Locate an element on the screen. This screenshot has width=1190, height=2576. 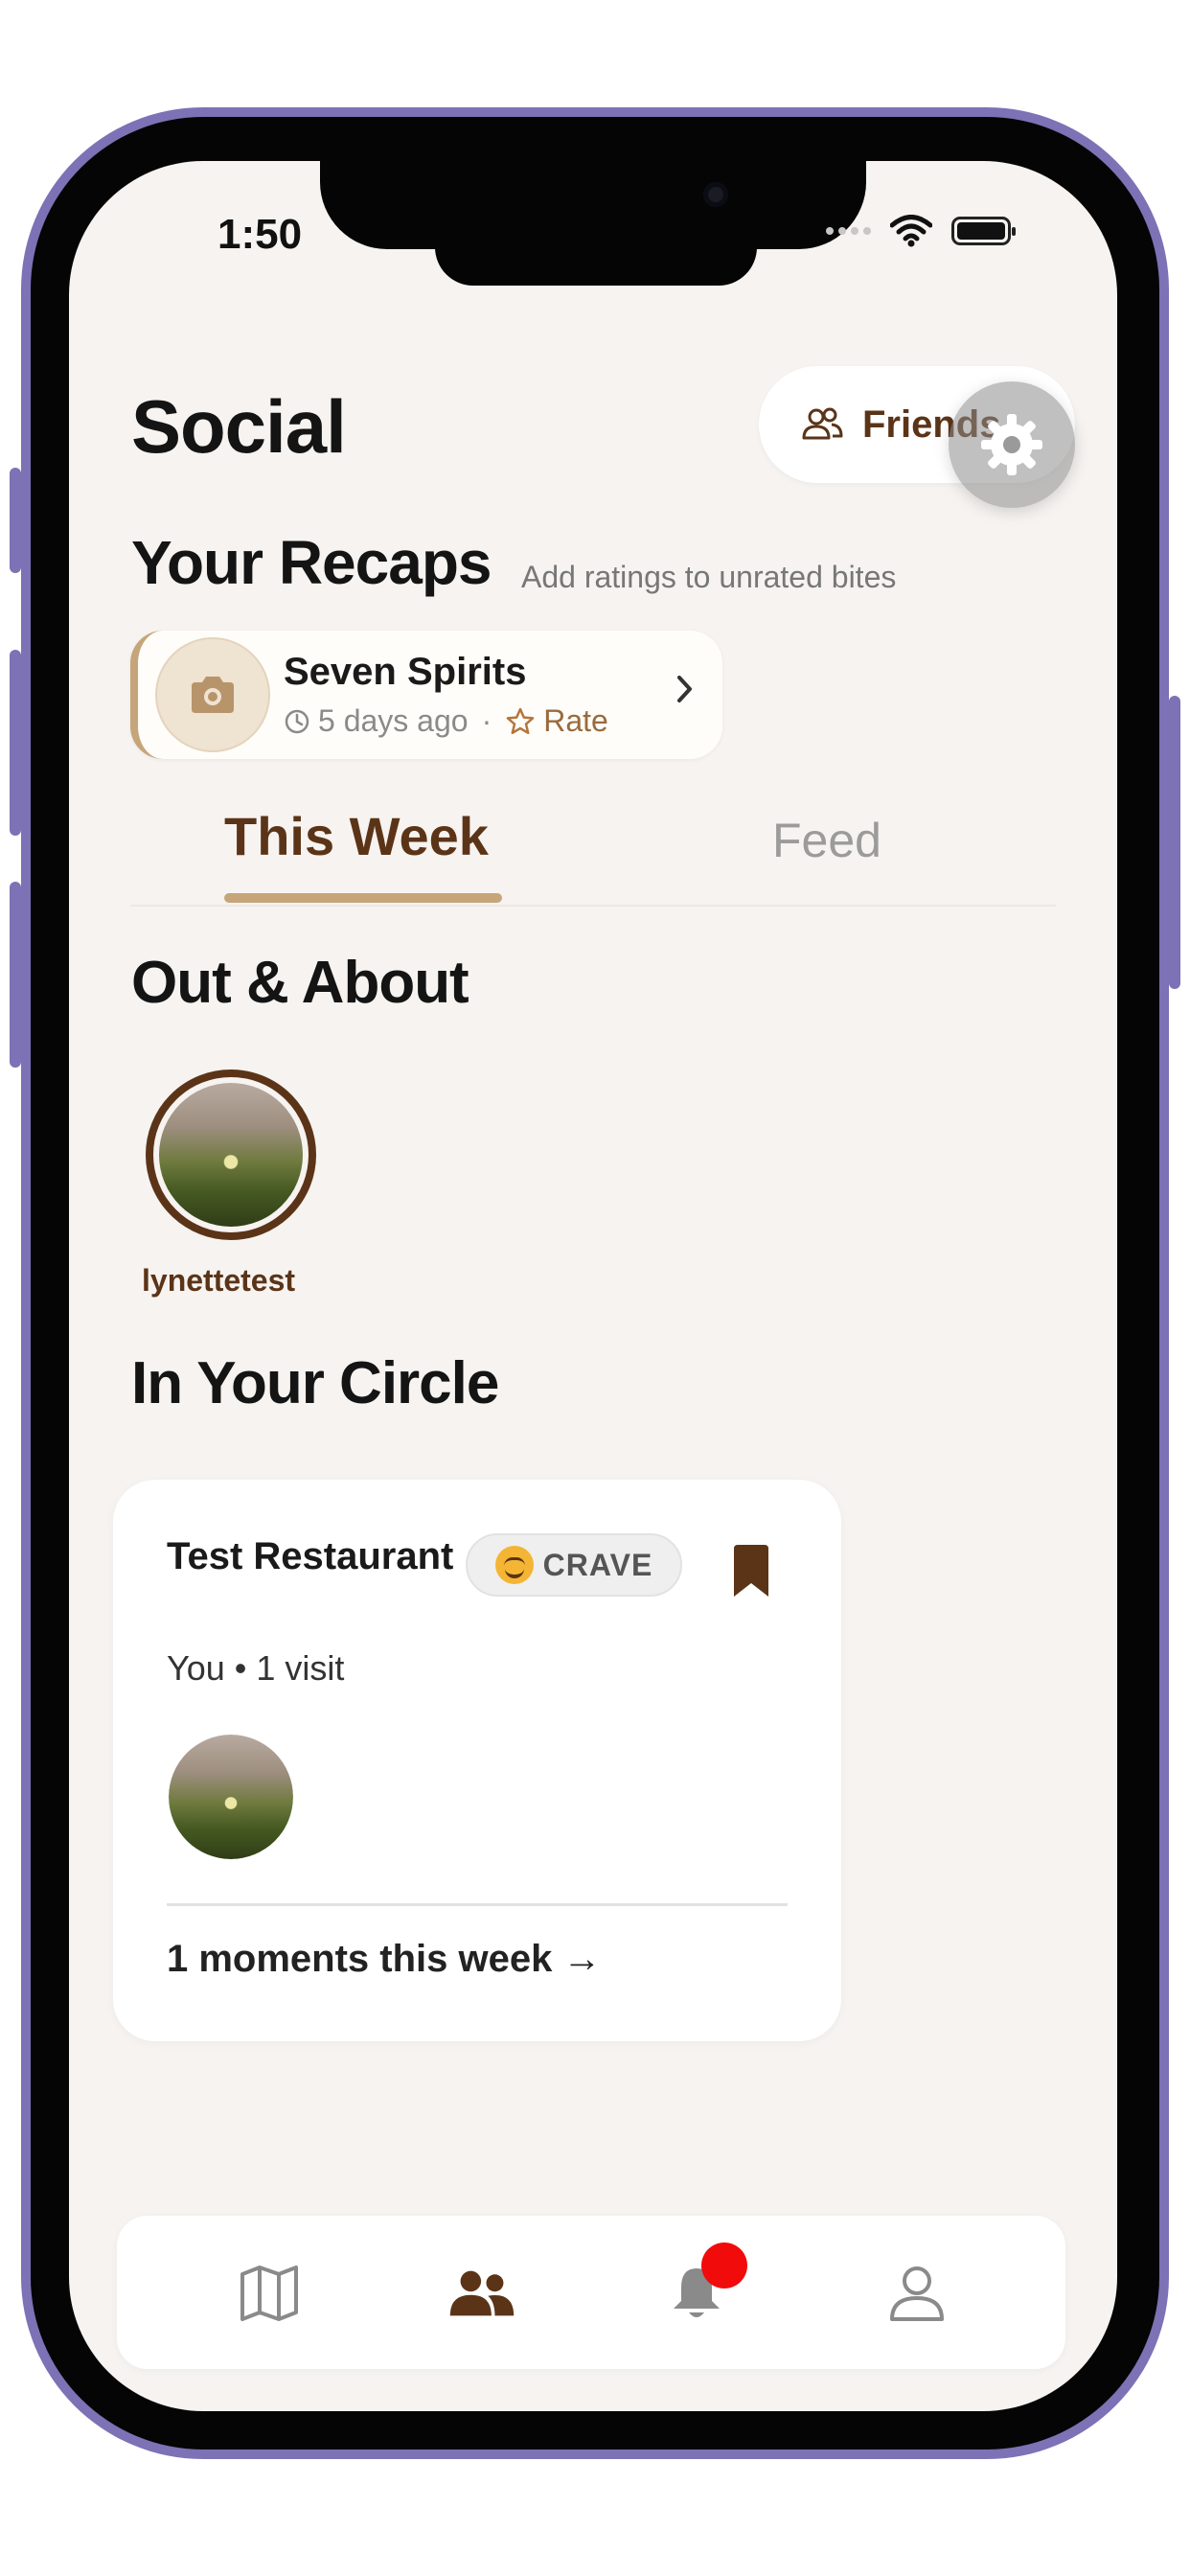
notch-dip is located at coordinates (596, 262).